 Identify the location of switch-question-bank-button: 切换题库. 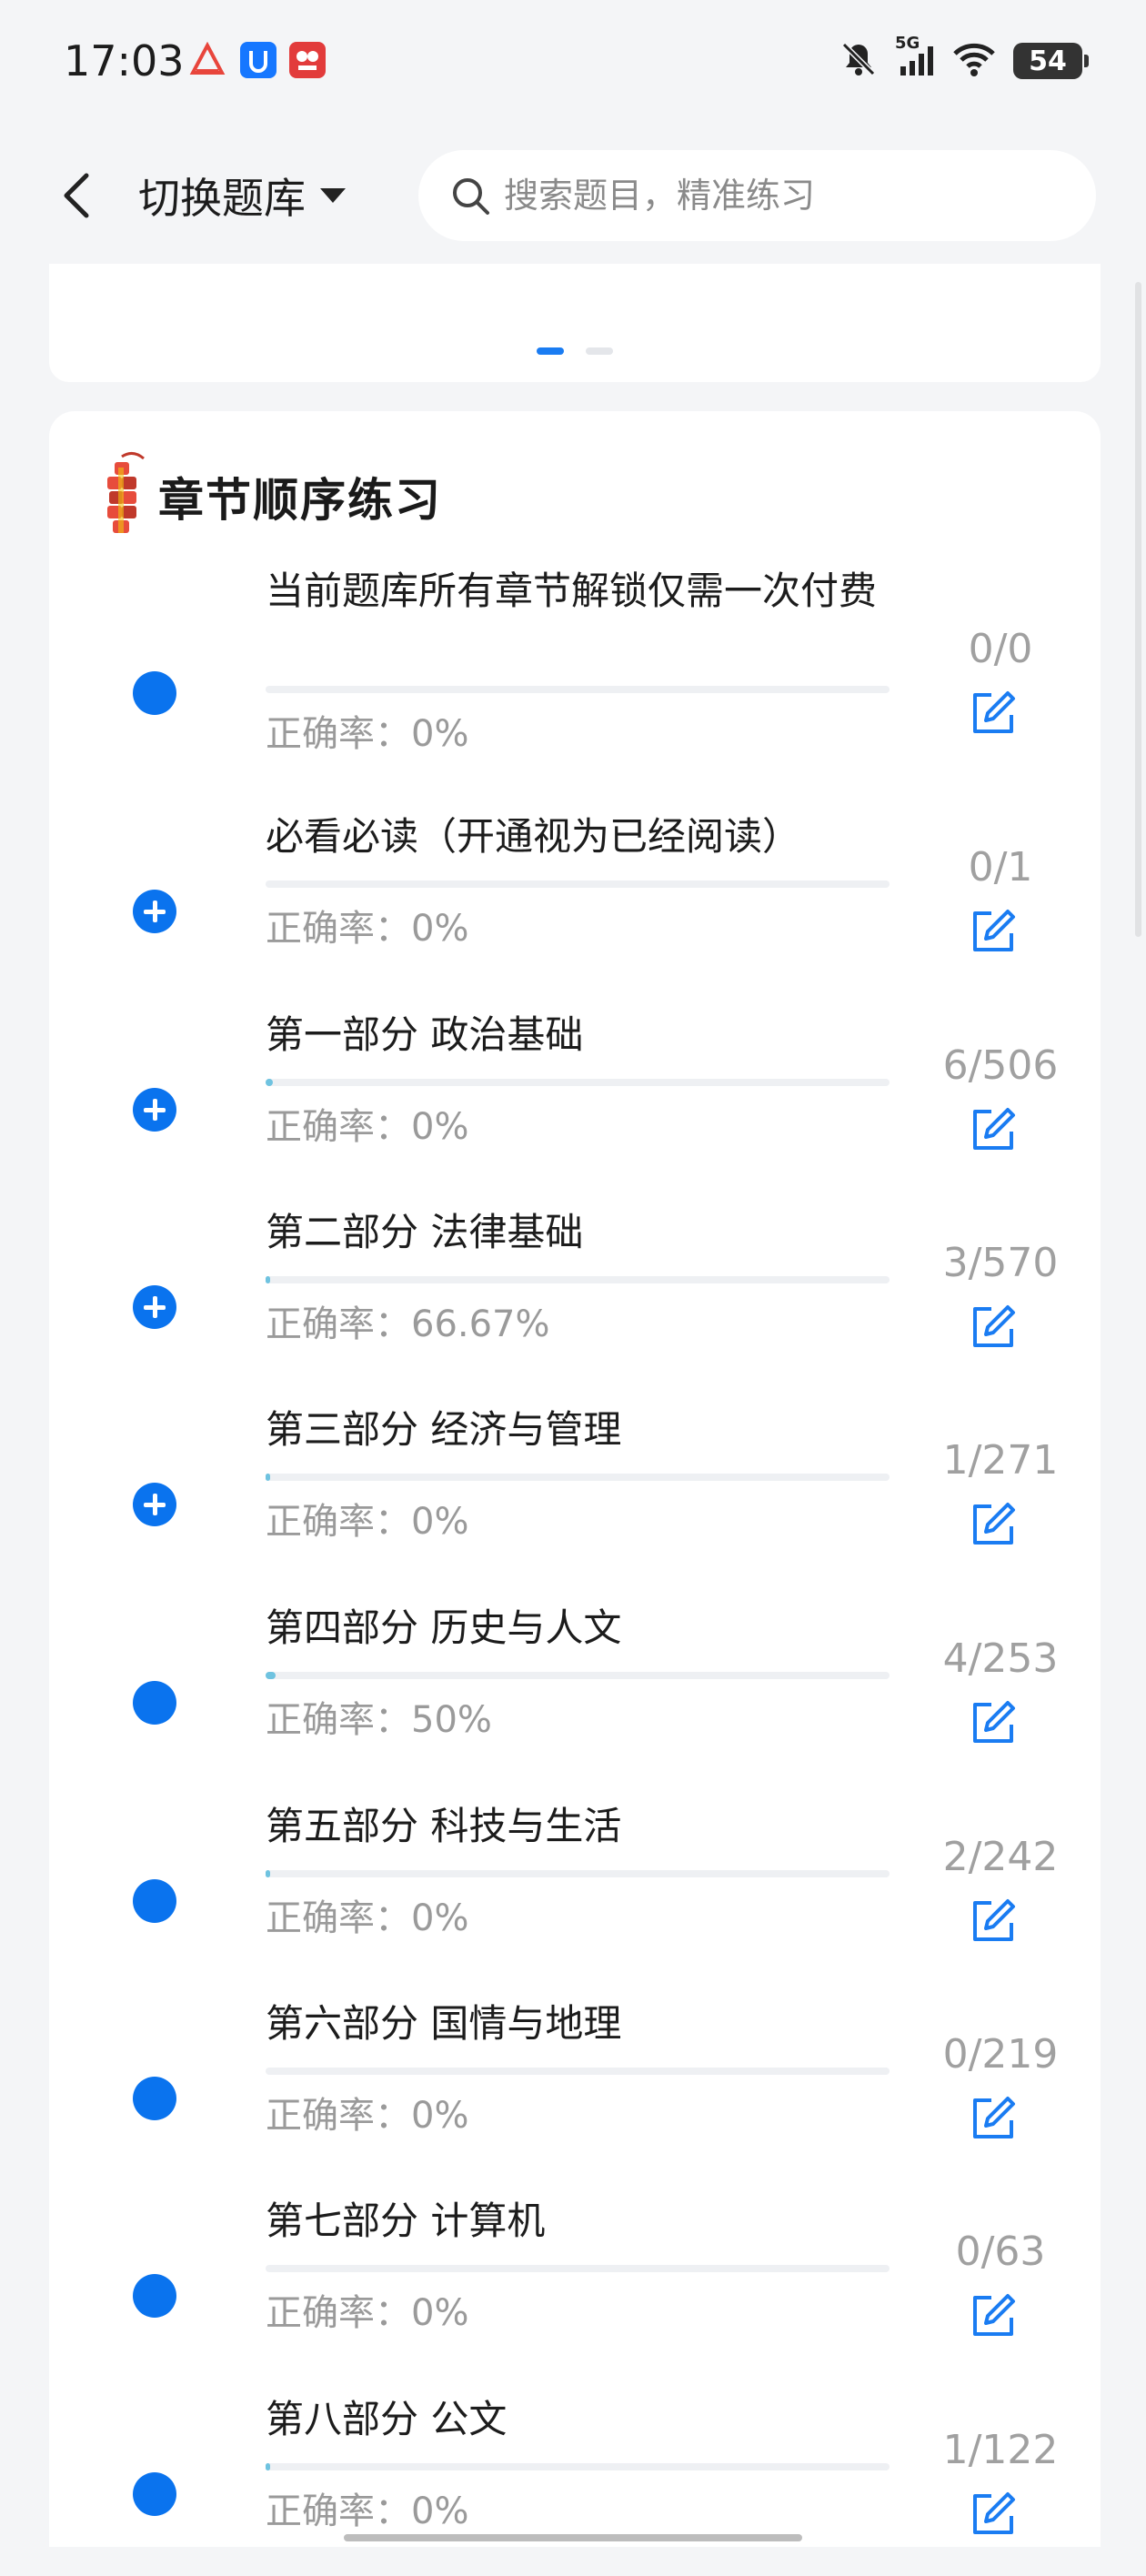
(242, 195).